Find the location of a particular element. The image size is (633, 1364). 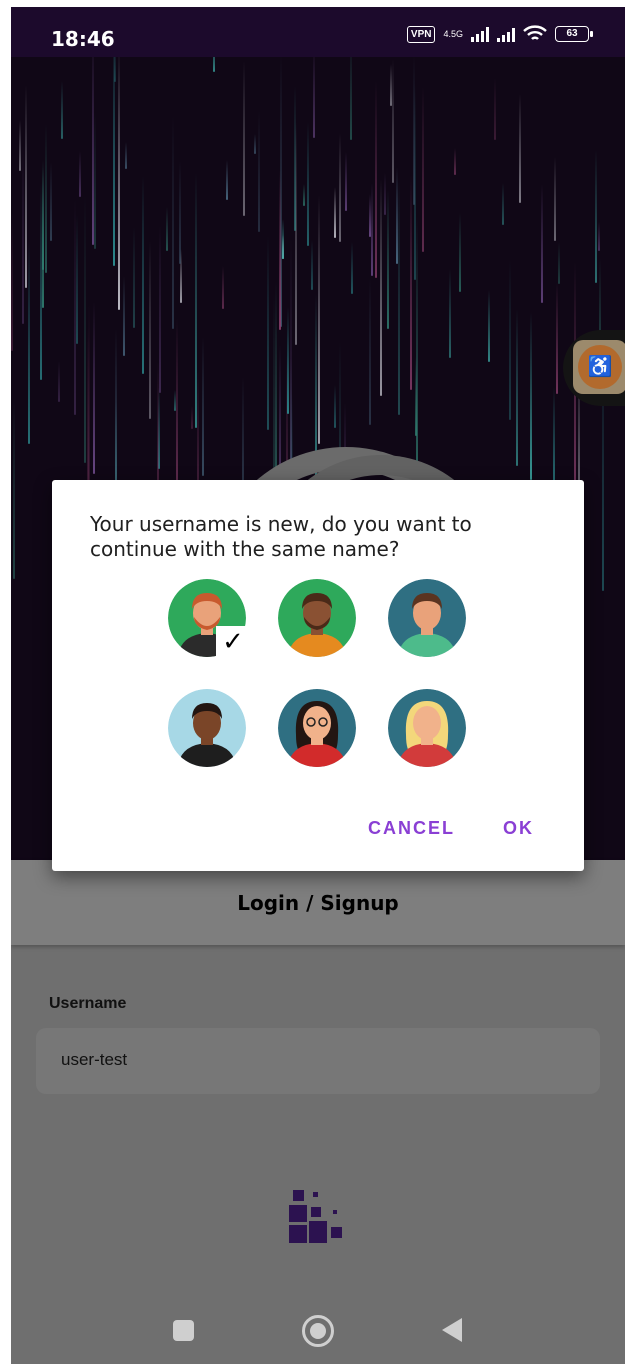

home-button is located at coordinates (318, 1331).